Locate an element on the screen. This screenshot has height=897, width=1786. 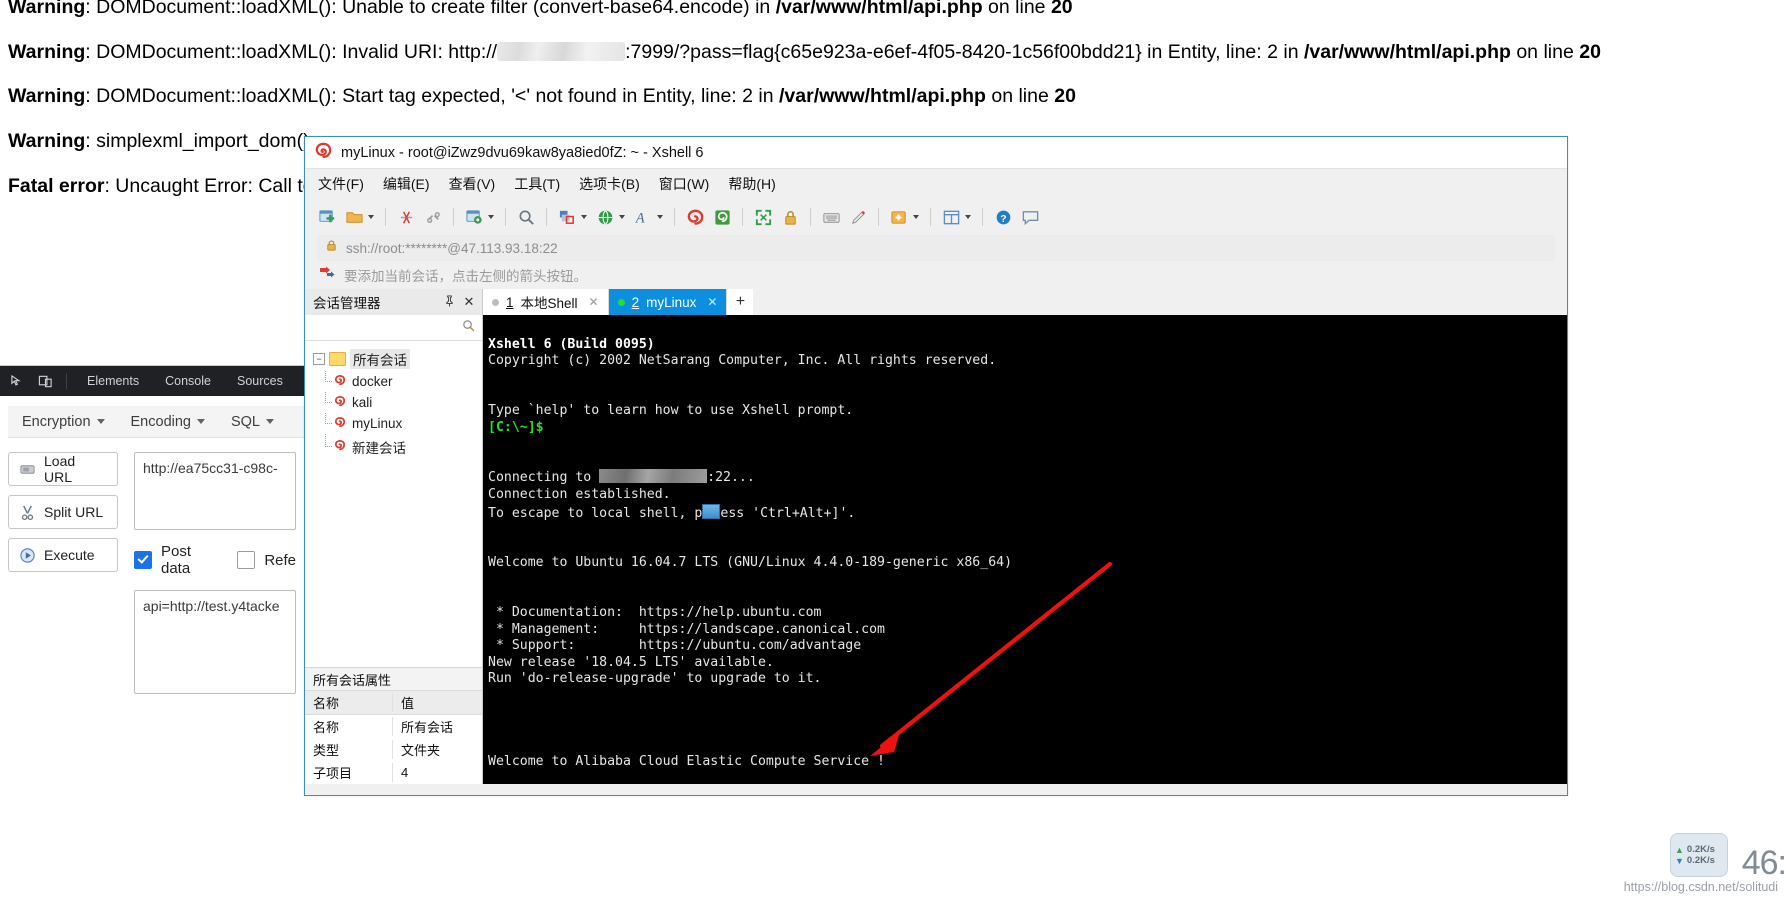
tools-icon is located at coordinates (899, 217).